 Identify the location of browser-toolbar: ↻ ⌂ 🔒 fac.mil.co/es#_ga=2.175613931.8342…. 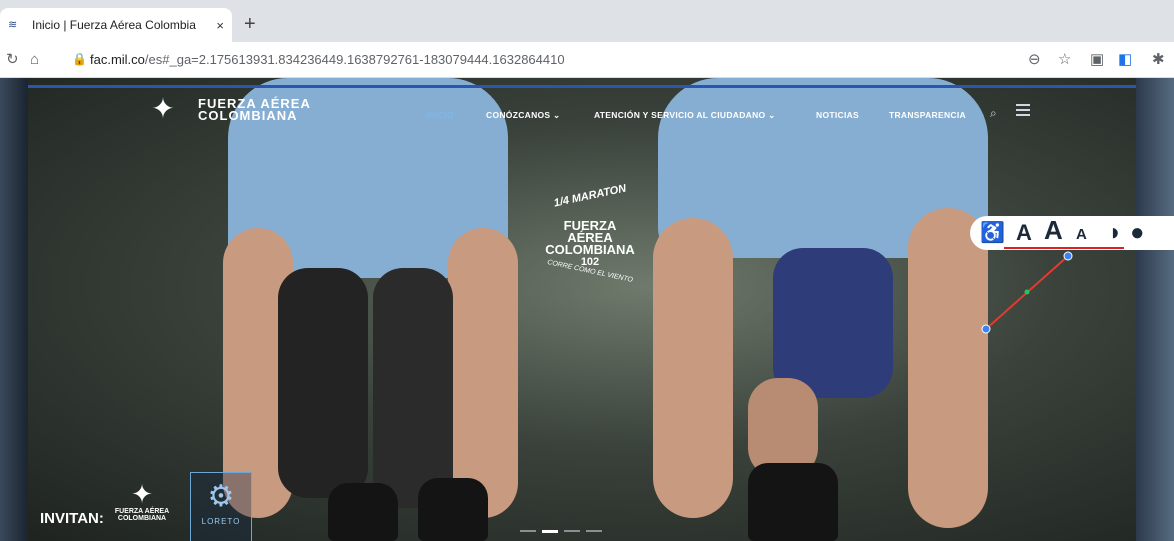
(587, 60).